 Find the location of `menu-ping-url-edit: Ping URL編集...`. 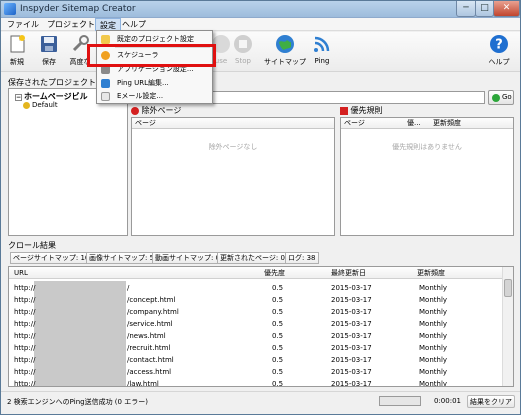

menu-ping-url-edit: Ping URL編集... is located at coordinates (154, 83).